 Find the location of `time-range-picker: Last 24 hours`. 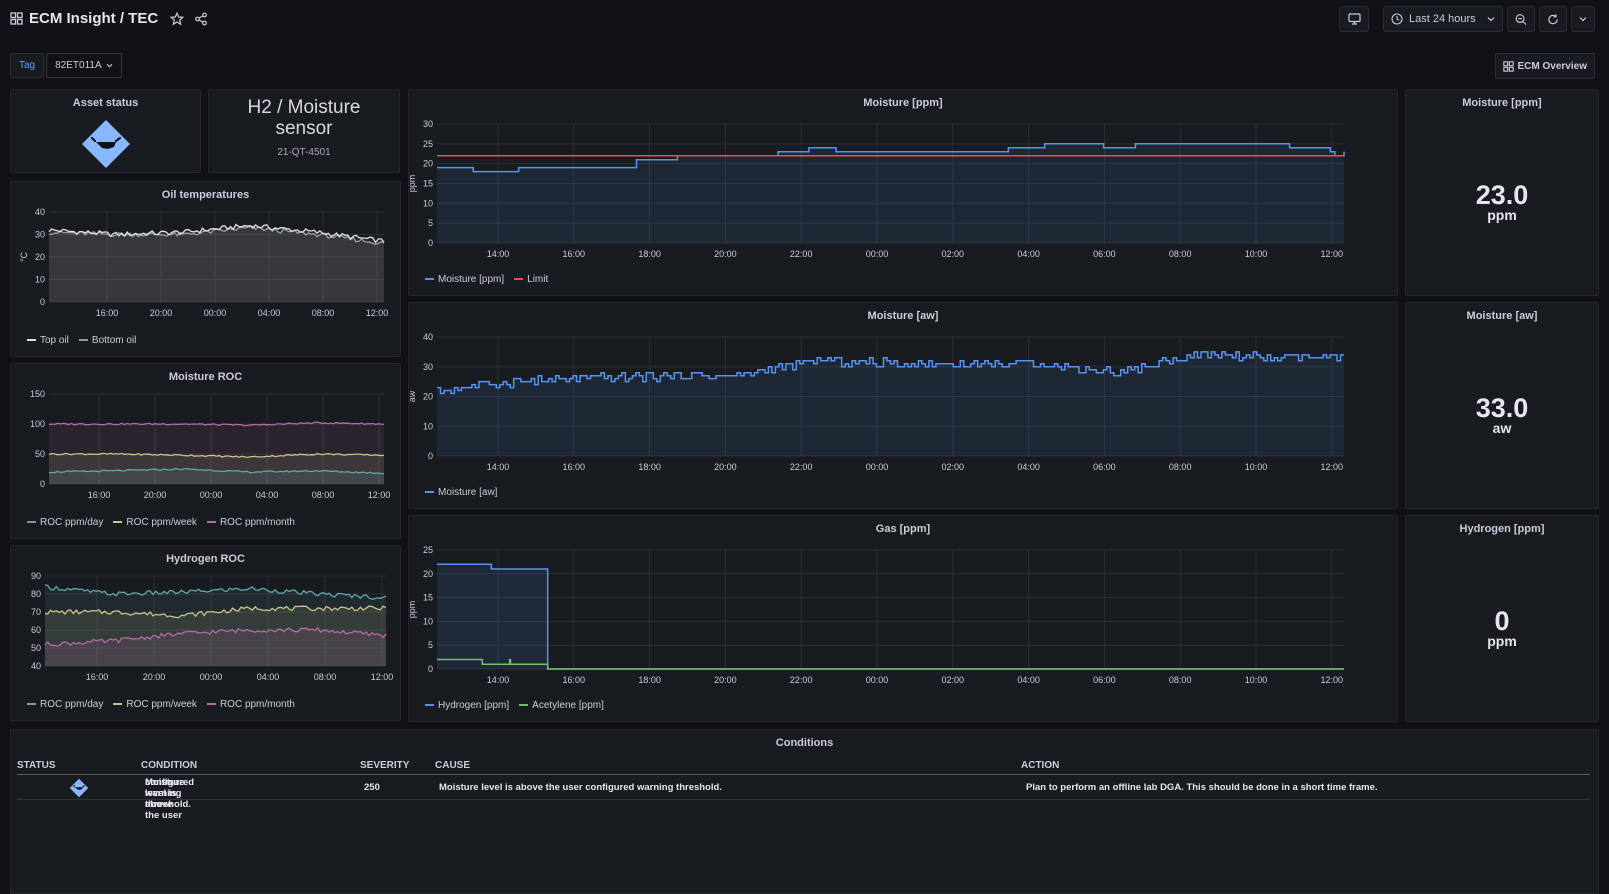

time-range-picker: Last 24 hours is located at coordinates (1443, 19).